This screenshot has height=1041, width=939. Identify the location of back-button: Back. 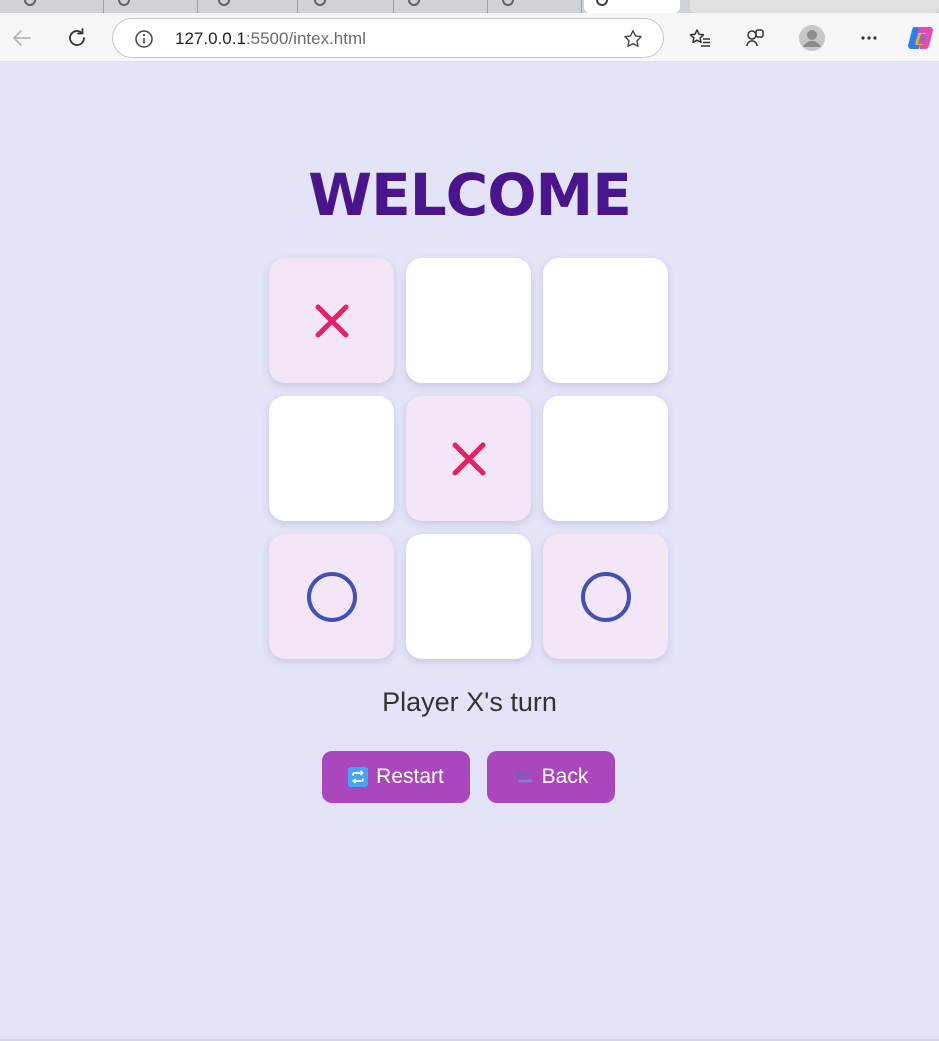
(551, 777).